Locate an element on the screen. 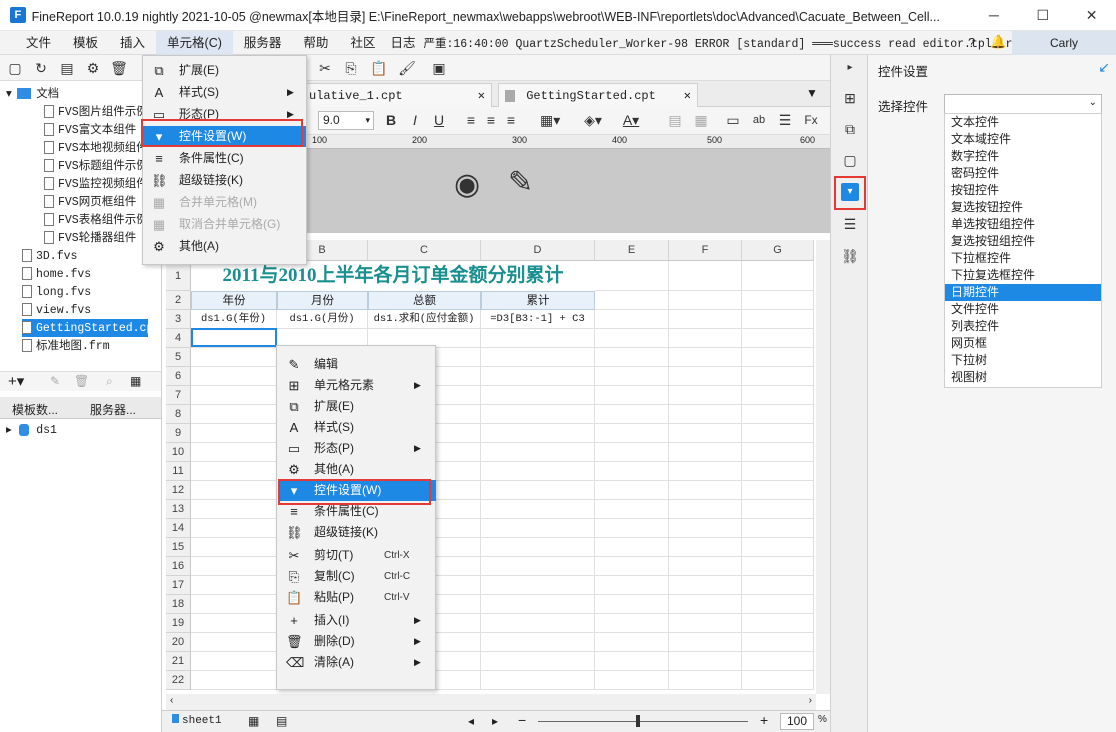  menu-cell: 单元格(C) is located at coordinates (194, 42).